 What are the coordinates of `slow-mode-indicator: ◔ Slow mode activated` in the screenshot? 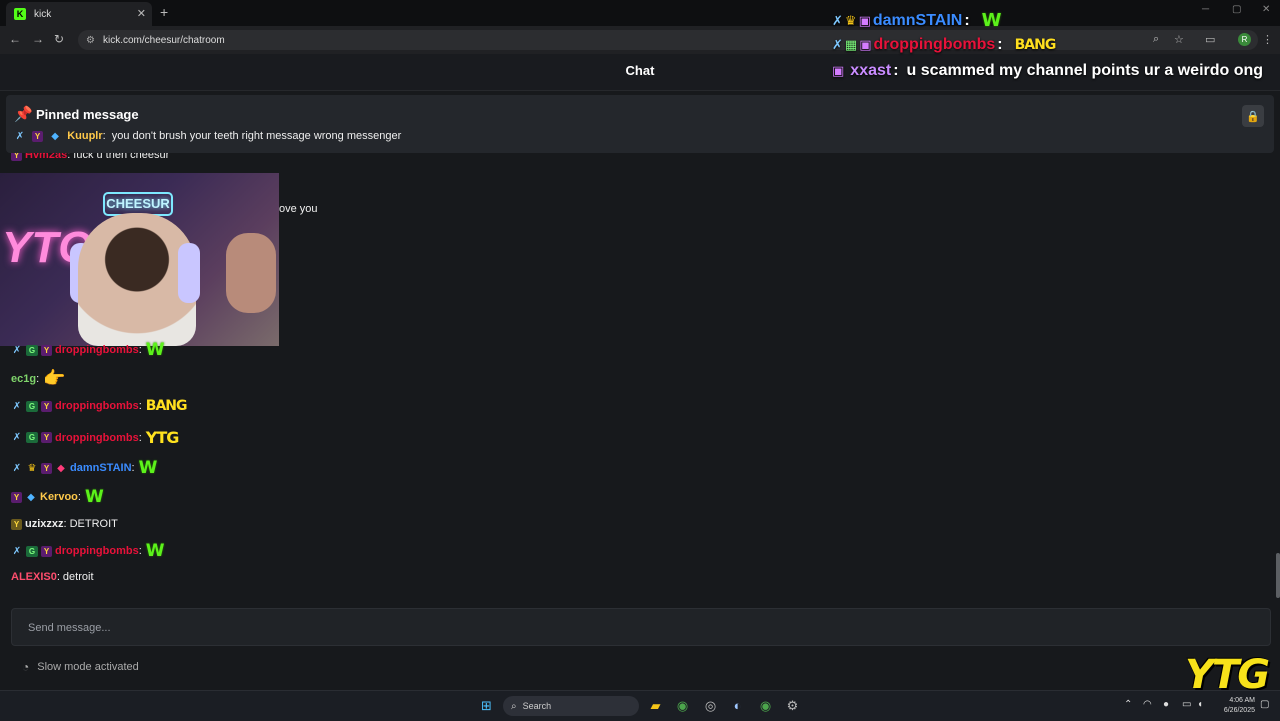 It's located at (80, 667).